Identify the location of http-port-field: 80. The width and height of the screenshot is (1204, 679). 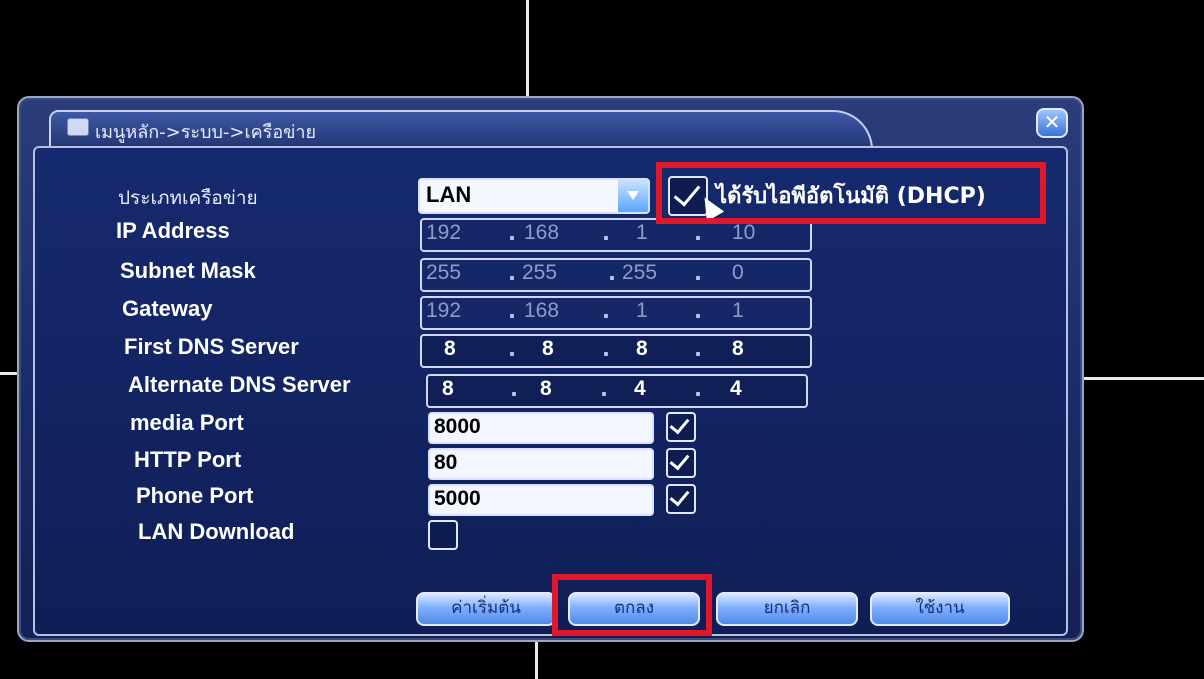
(541, 464).